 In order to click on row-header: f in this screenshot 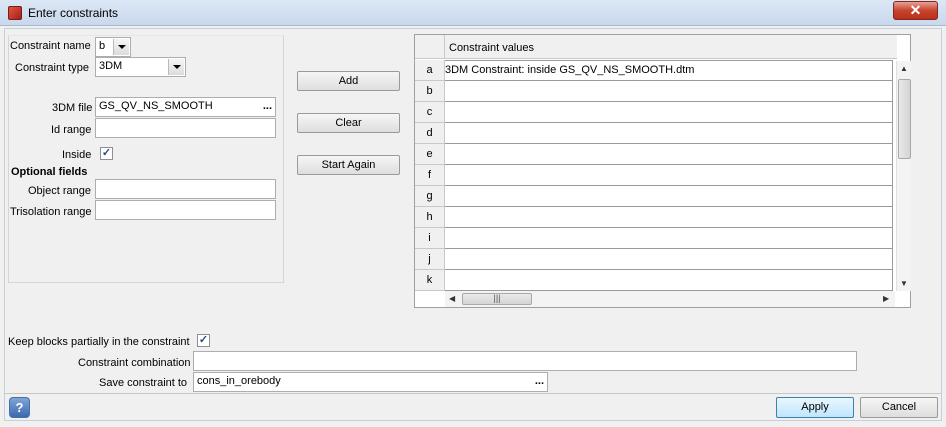, I will do `click(430, 175)`.